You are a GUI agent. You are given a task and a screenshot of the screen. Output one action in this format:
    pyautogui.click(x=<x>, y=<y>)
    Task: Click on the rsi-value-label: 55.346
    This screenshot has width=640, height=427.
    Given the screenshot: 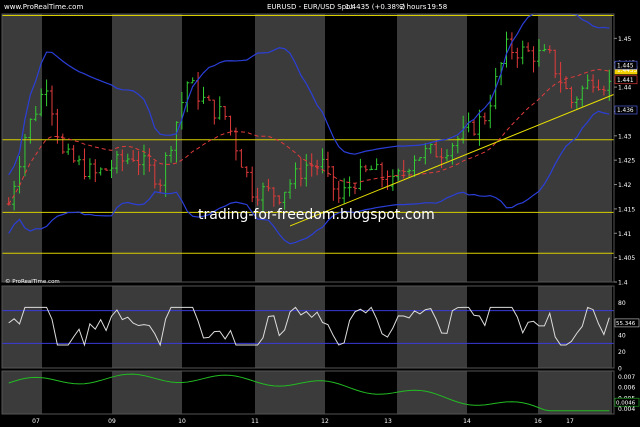 What is the action you would take?
    pyautogui.click(x=626, y=324)
    